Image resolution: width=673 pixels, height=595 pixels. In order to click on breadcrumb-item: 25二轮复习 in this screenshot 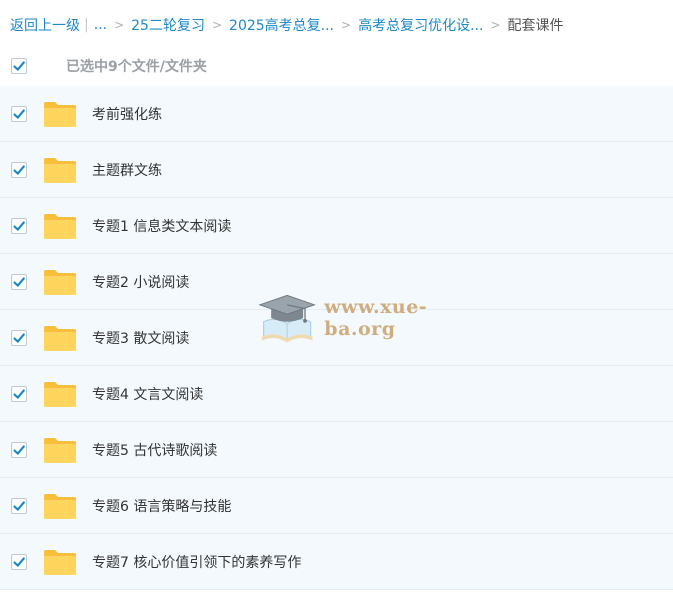, I will do `click(168, 25)`.